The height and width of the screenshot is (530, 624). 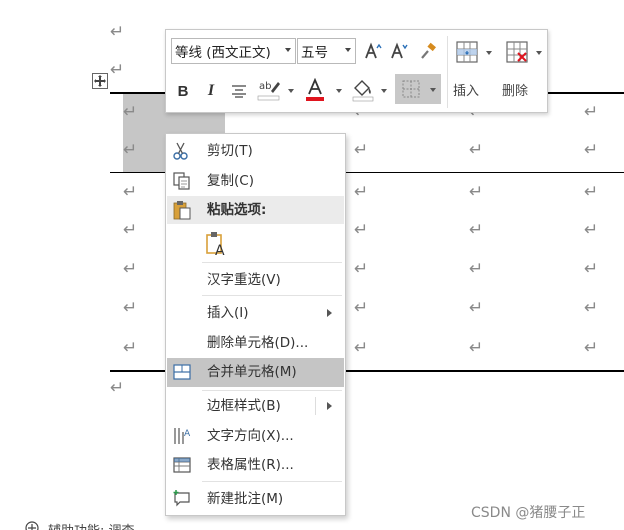 What do you see at coordinates (252, 372) in the screenshot?
I see `menu-label: 合并单元格(M)` at bounding box center [252, 372].